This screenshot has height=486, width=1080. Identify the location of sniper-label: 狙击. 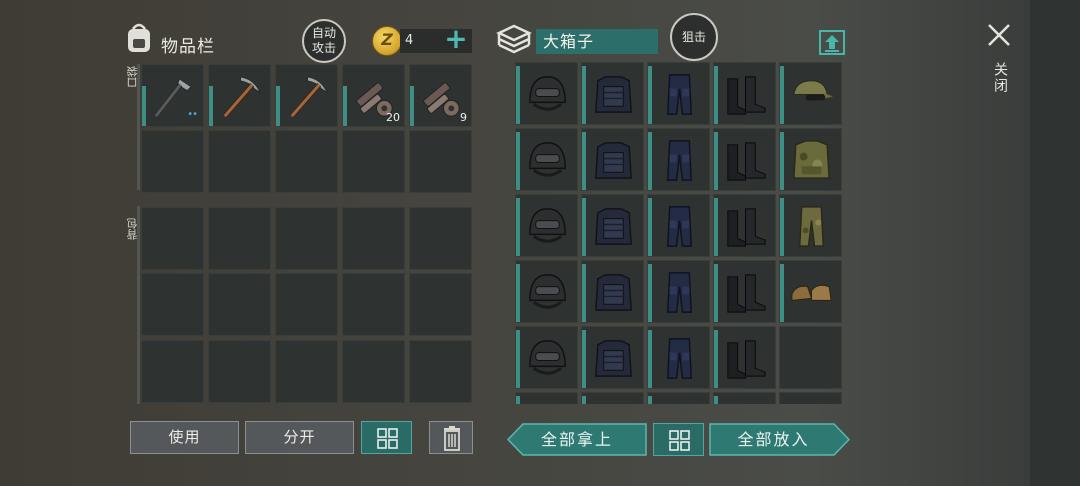
(693, 36).